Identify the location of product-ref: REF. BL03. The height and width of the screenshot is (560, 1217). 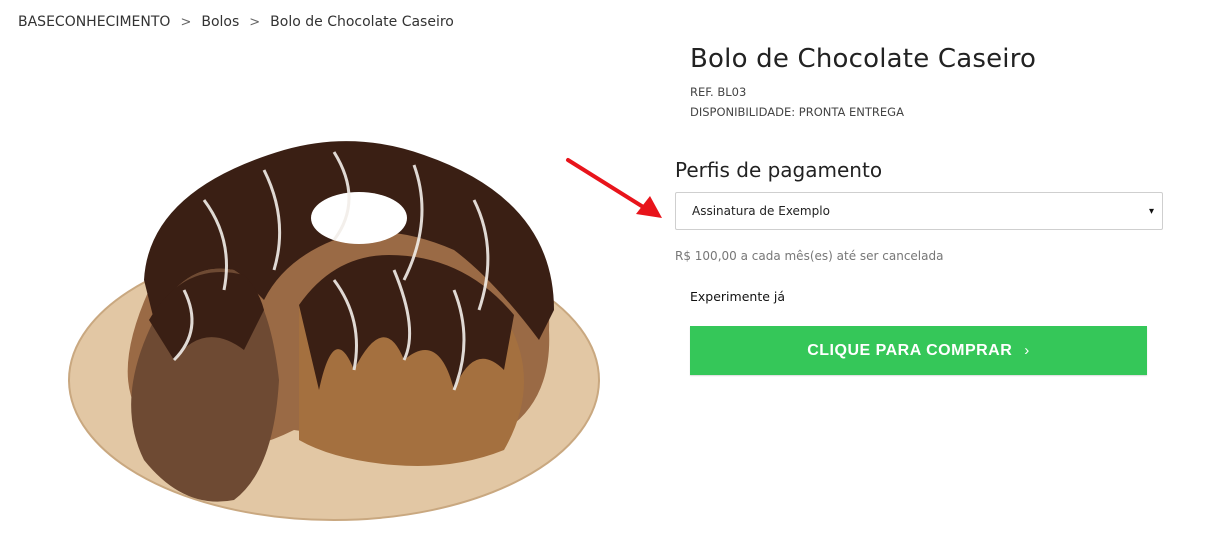
(718, 92).